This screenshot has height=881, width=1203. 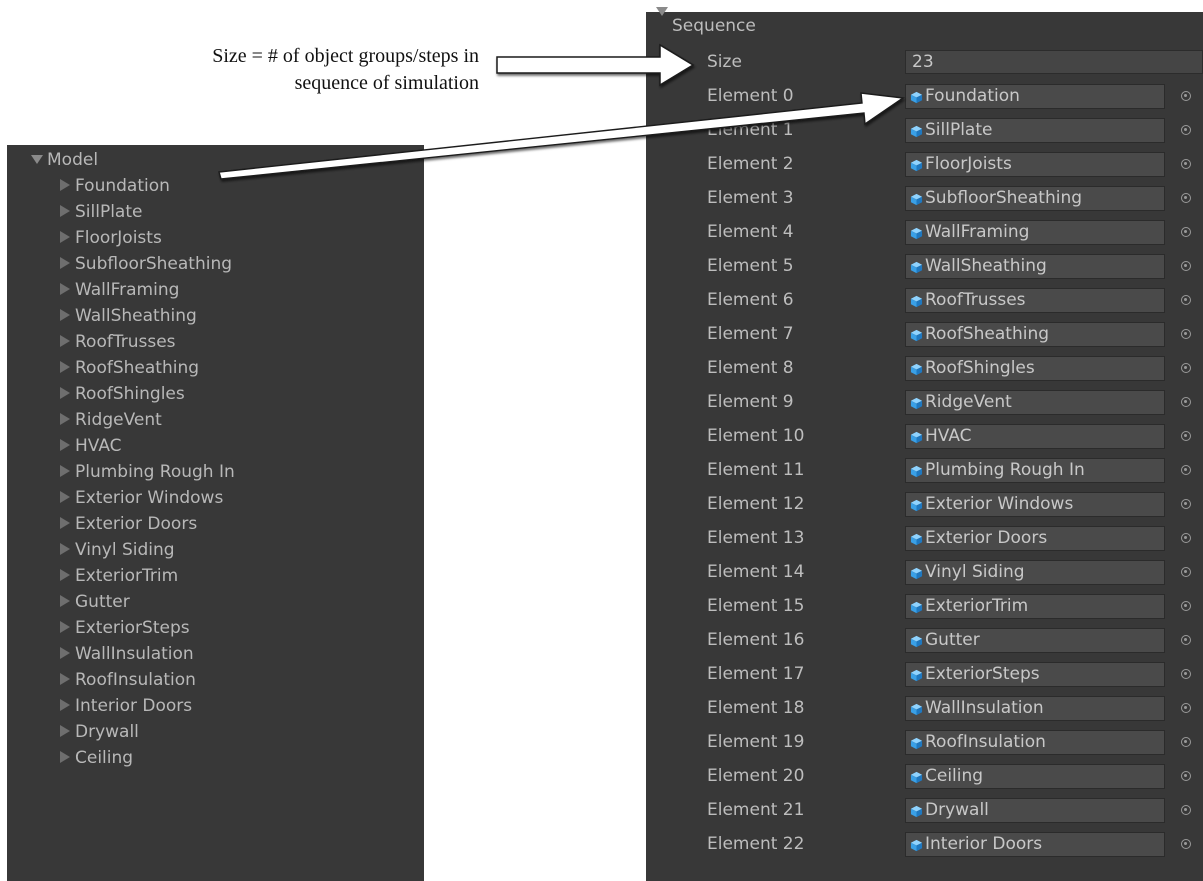 I want to click on model-child-row: WallFraming, so click(x=242, y=290).